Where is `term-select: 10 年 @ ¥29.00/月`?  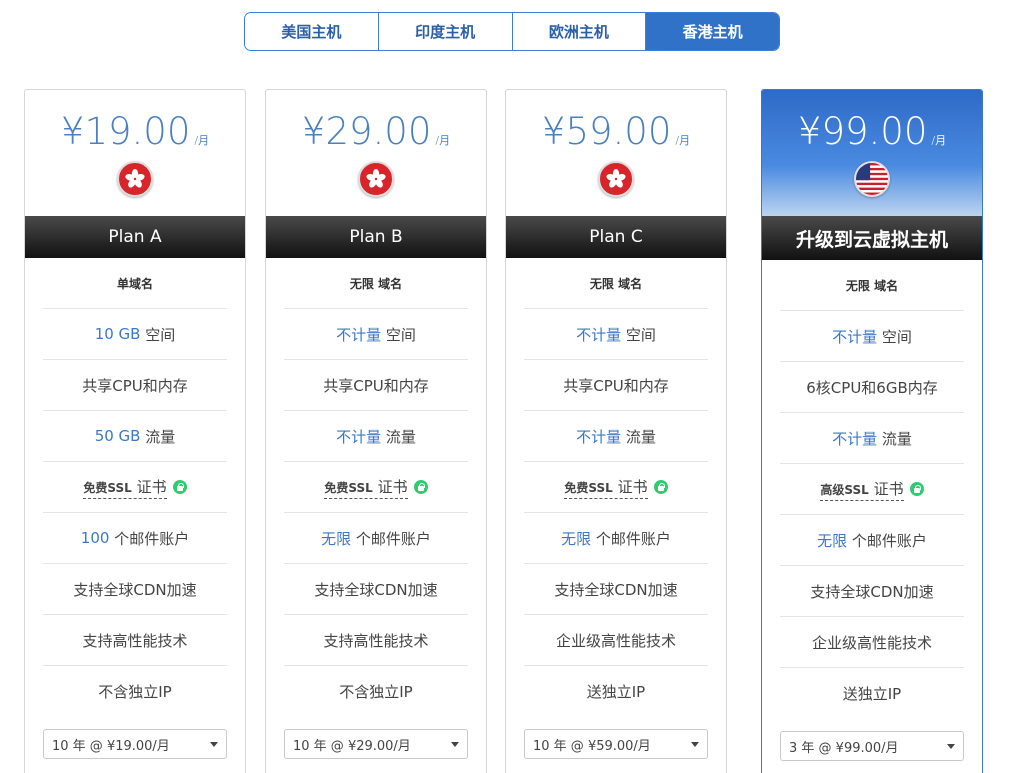
term-select: 10 年 @ ¥29.00/月 is located at coordinates (376, 744).